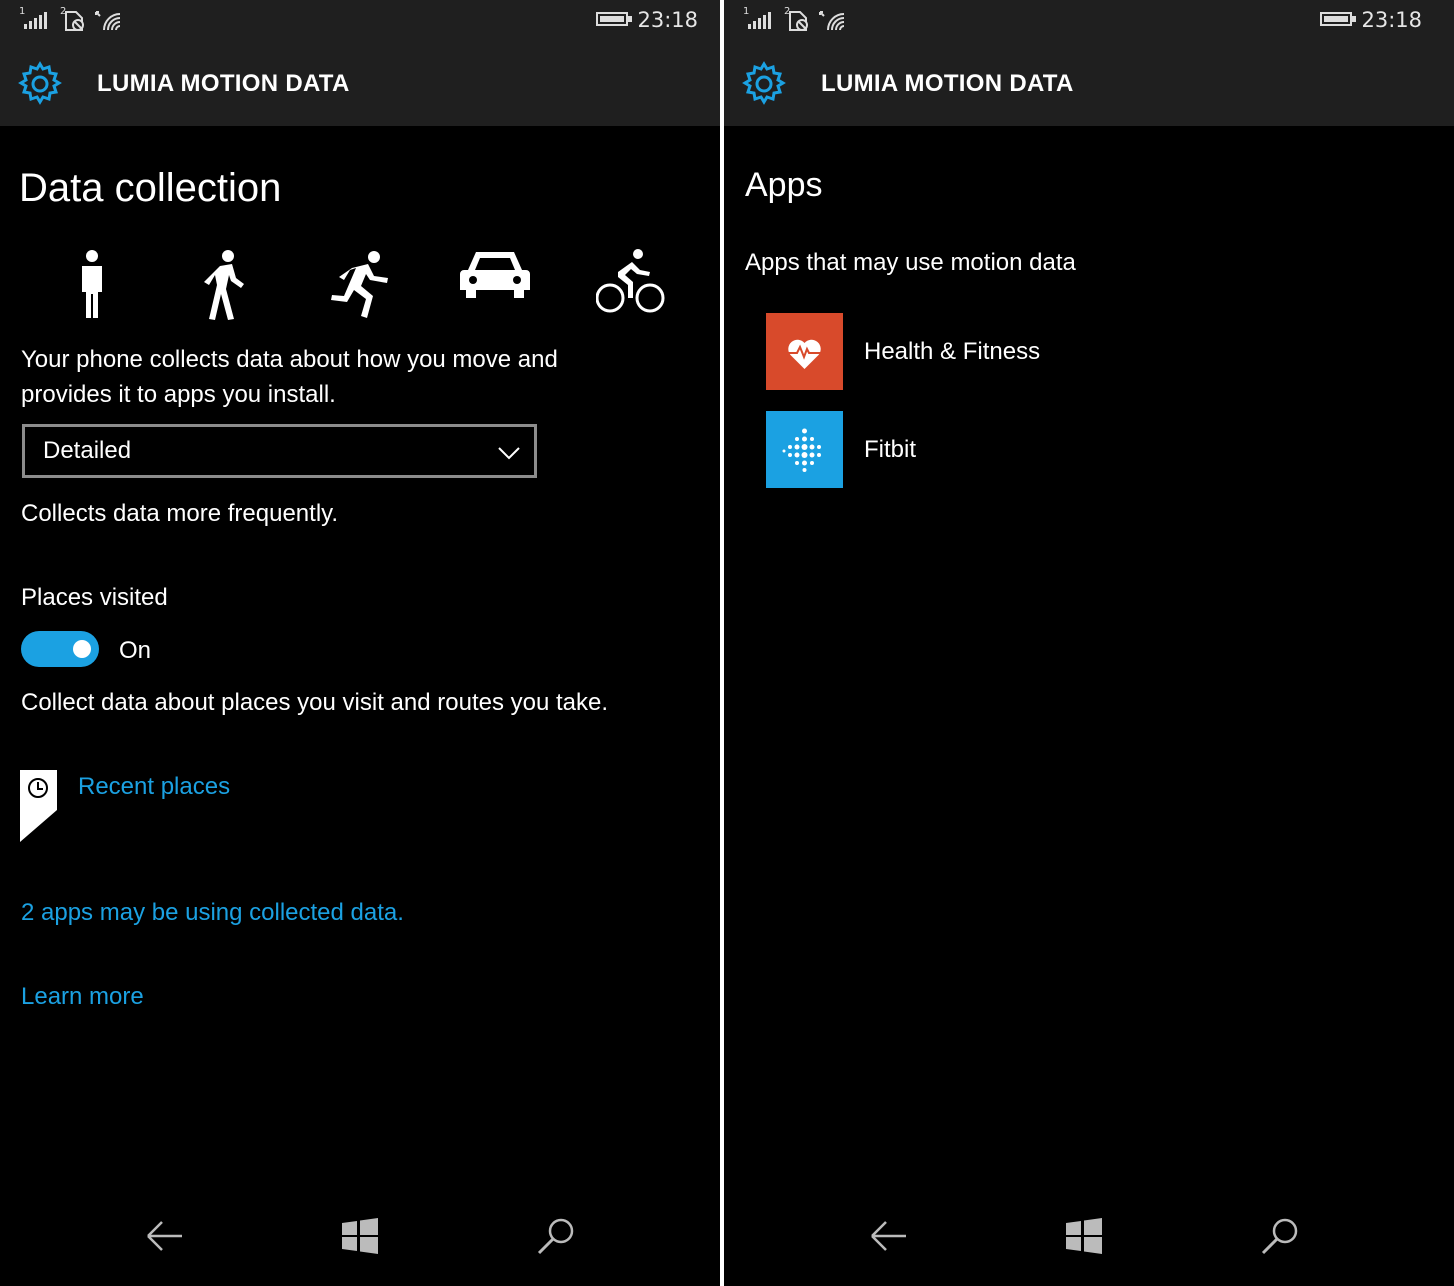 This screenshot has width=1454, height=1286. I want to click on fitbit-logo-icon, so click(801, 450).